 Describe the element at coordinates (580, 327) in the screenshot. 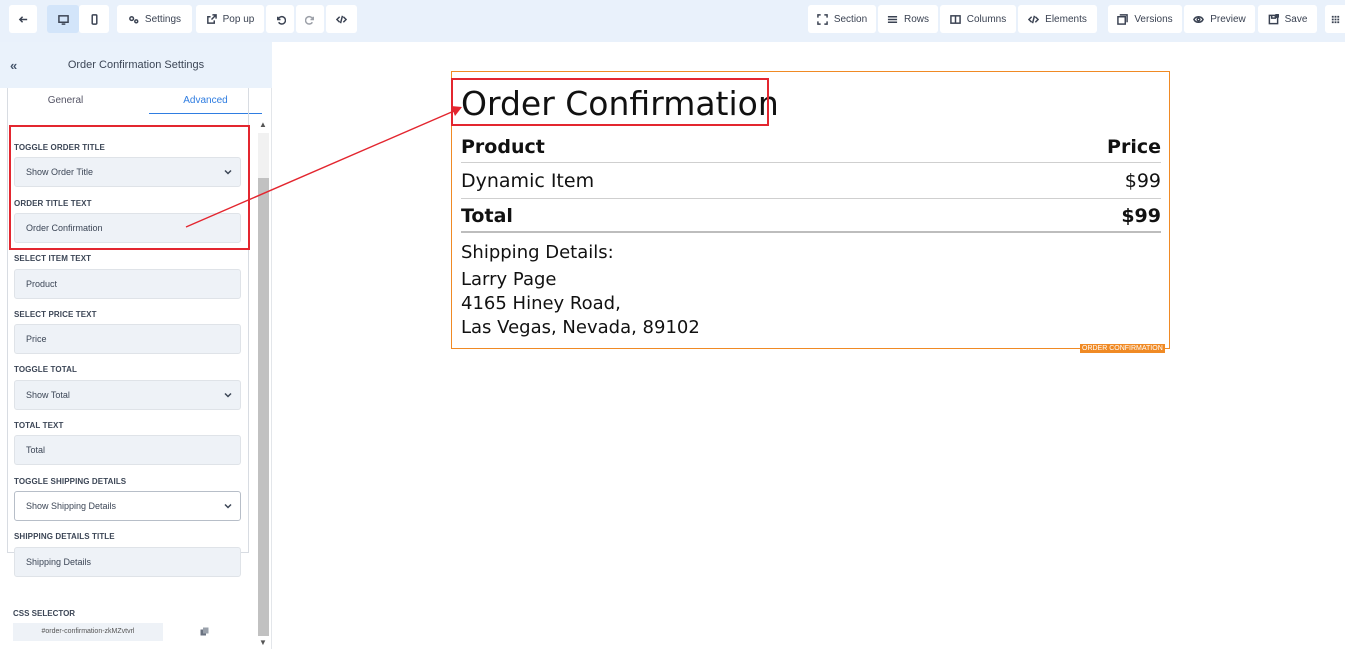

I see `shipping-line: Las Vegas, Nevada, 89102` at that location.